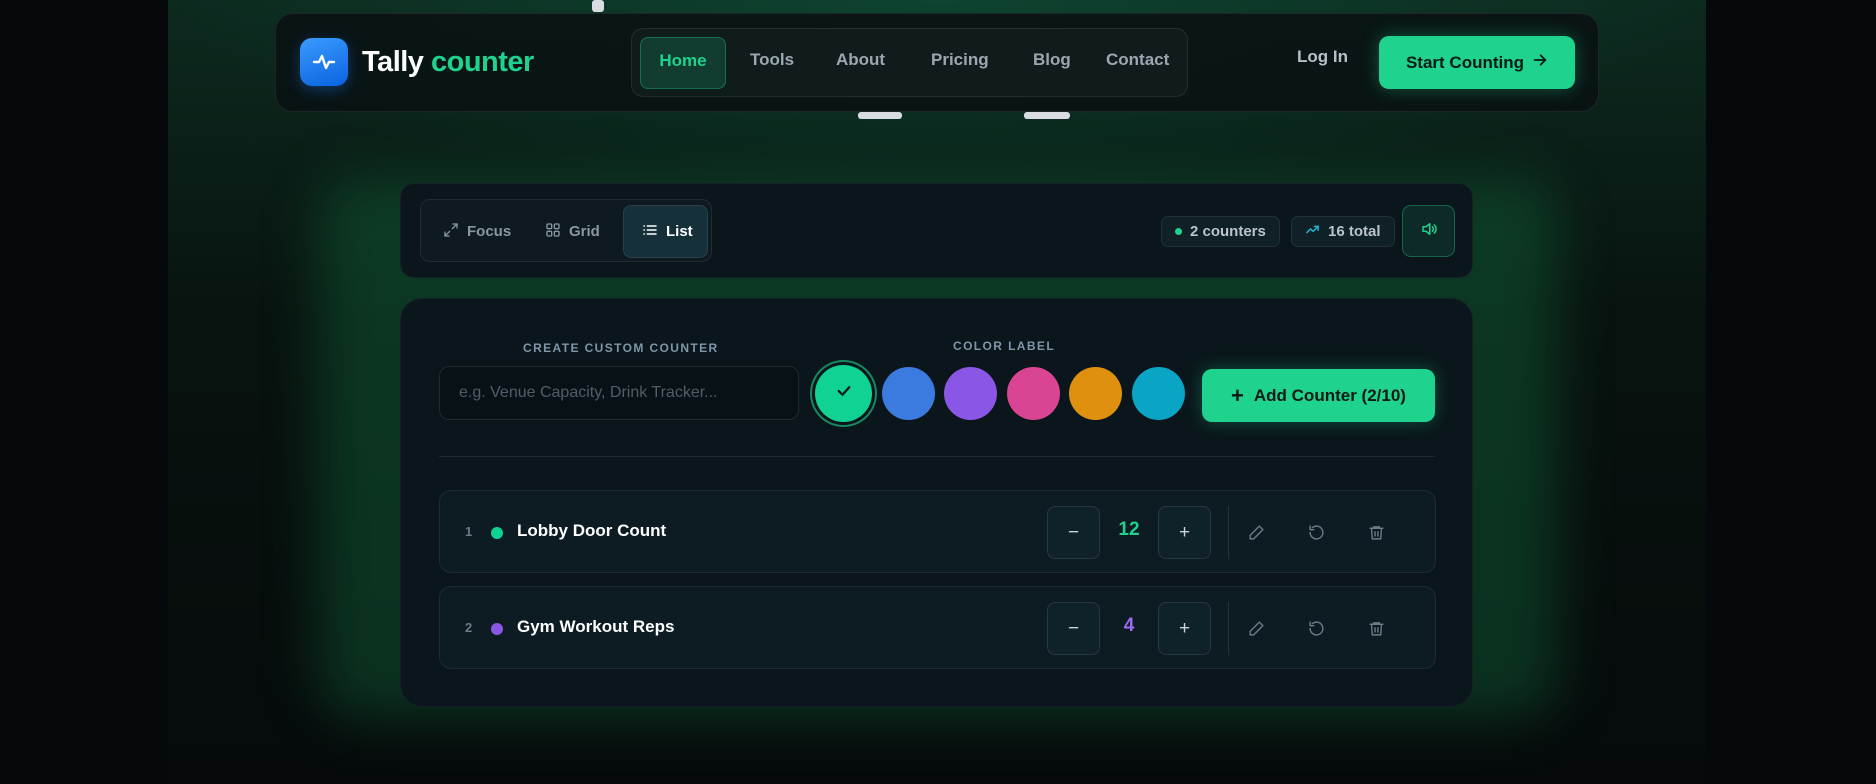 This screenshot has height=784, width=1876. I want to click on view-focus-button: Focus, so click(477, 231).